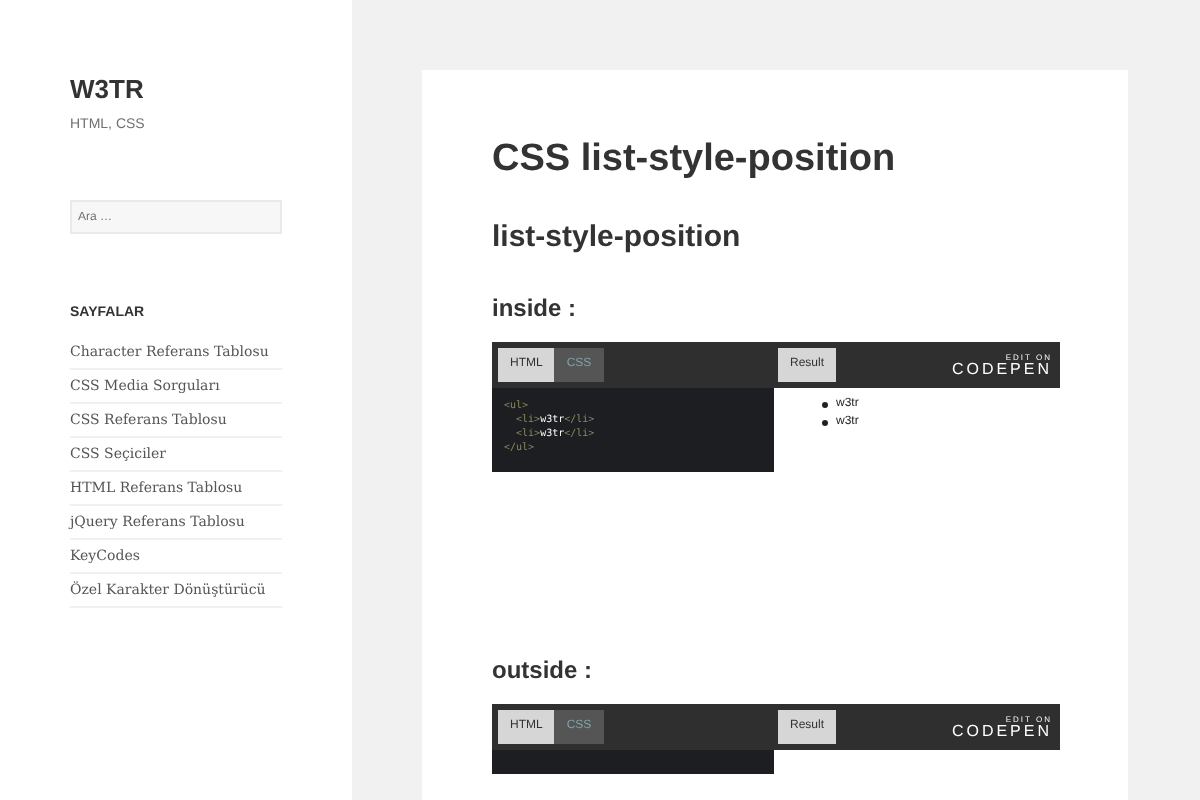 Image resolution: width=1200 pixels, height=800 pixels. Describe the element at coordinates (617, 238) in the screenshot. I see `article-subtitle: list-style-position` at that location.